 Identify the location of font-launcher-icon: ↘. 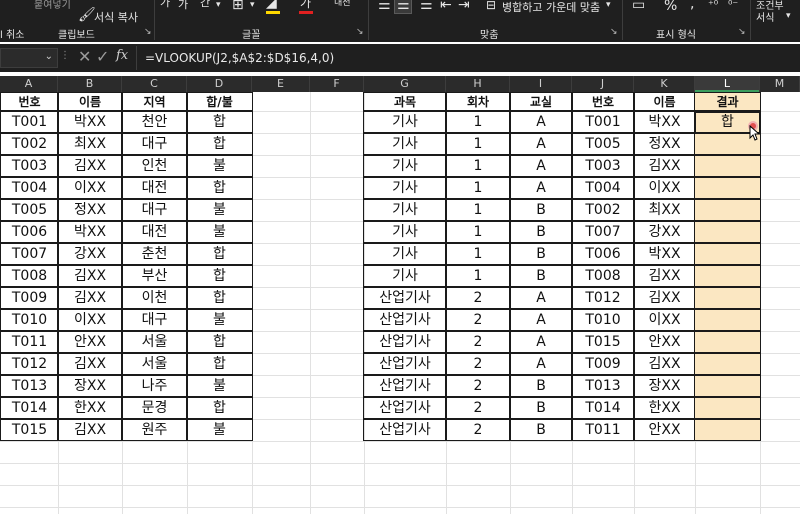
(360, 32).